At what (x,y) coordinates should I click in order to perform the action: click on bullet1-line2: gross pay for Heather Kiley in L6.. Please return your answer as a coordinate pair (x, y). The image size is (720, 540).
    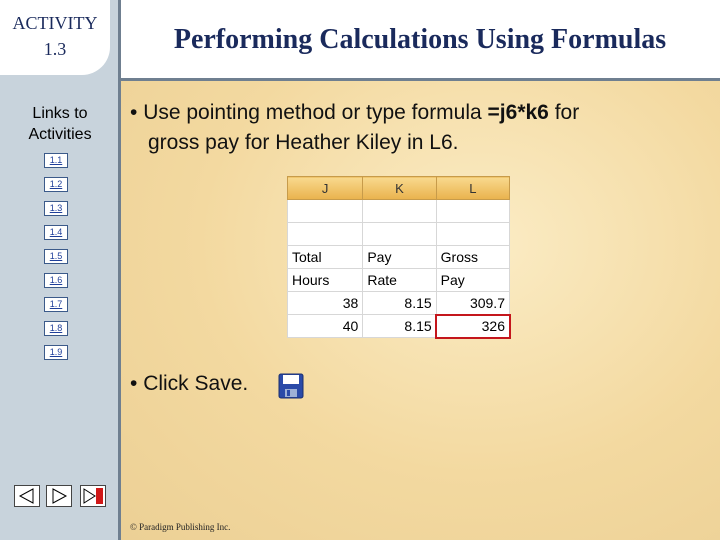
    Looking at the image, I should click on (303, 142).